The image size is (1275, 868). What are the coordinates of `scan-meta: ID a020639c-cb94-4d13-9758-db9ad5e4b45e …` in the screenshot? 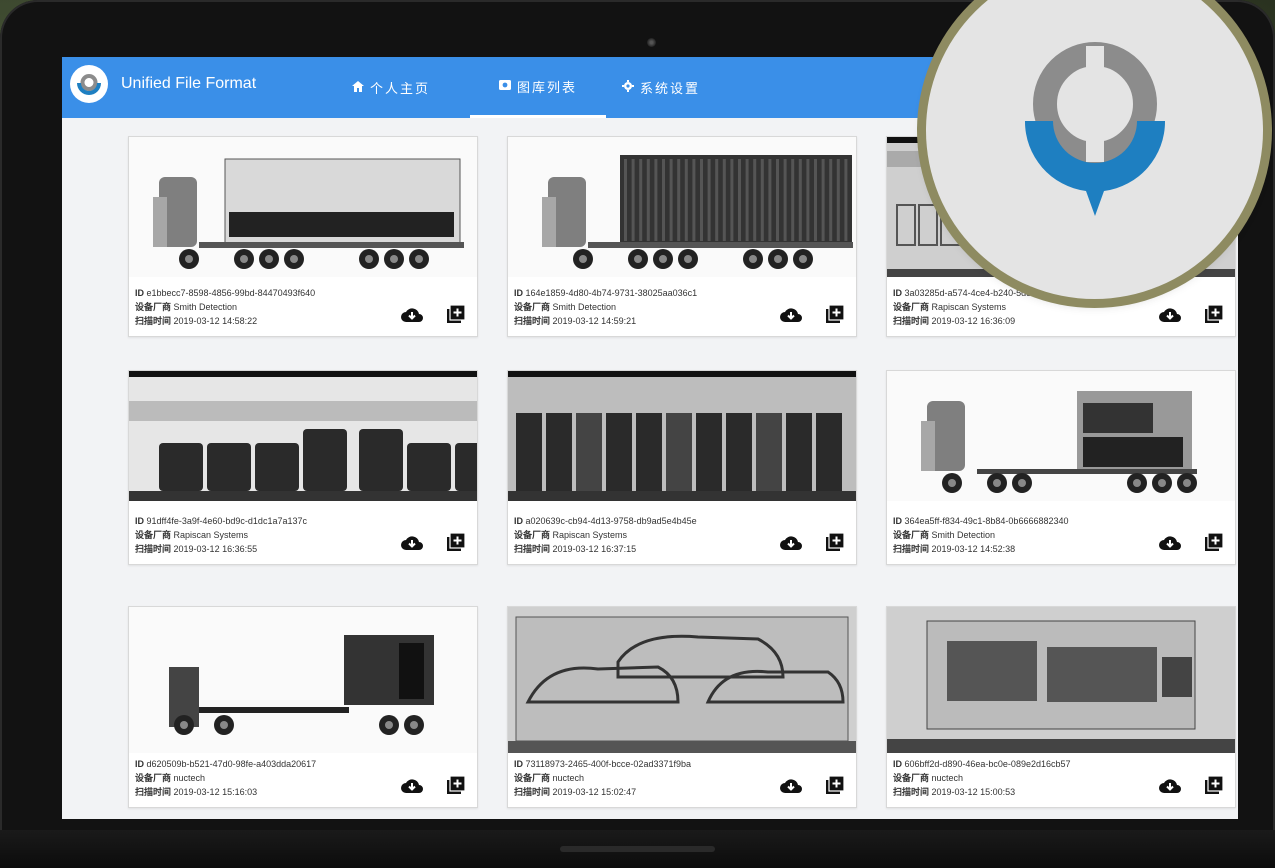 It's located at (605, 535).